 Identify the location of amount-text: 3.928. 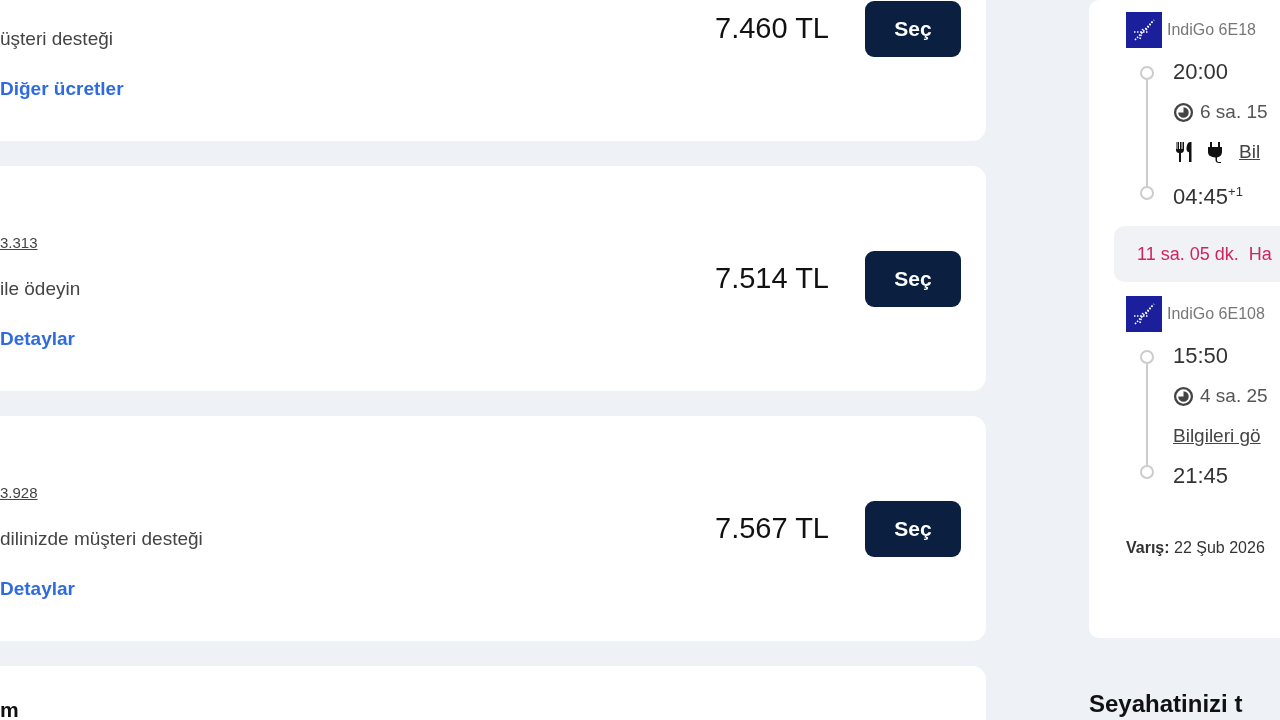
(19, 492).